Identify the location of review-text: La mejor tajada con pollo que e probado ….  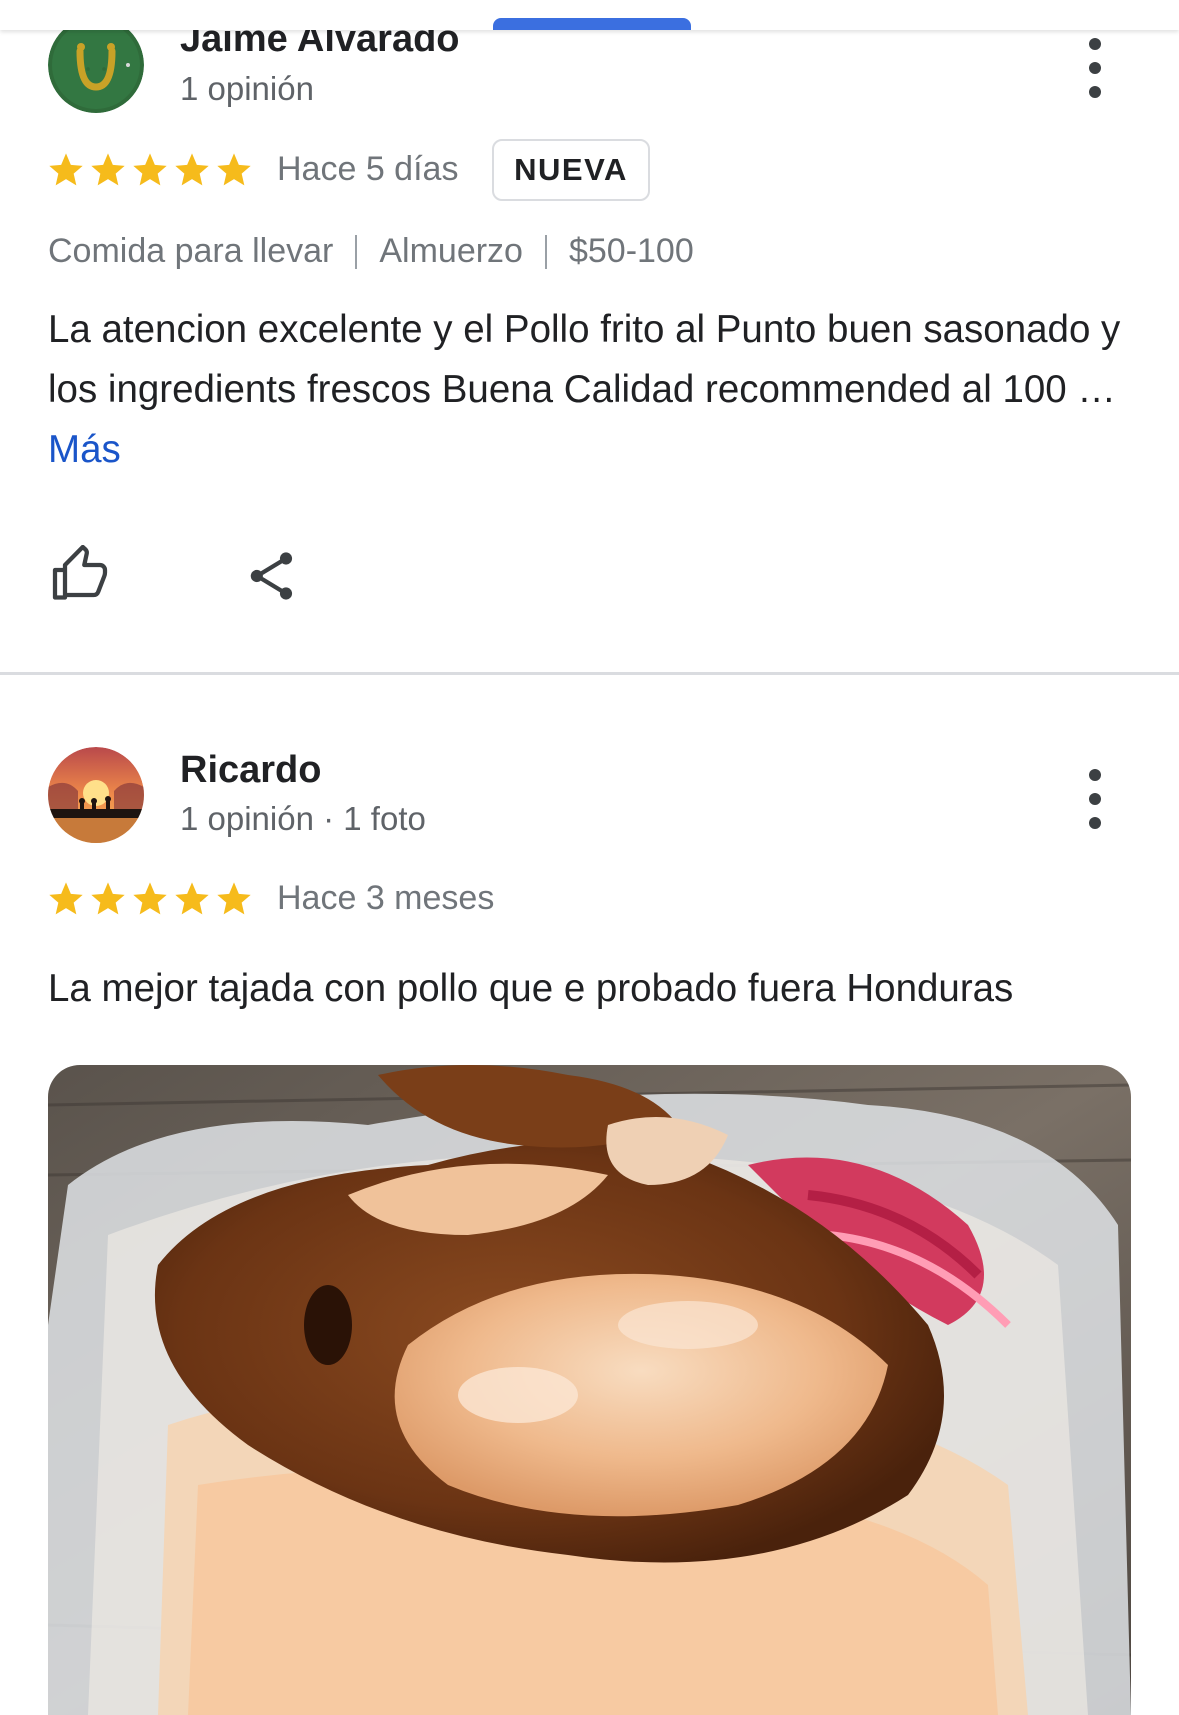
(531, 988).